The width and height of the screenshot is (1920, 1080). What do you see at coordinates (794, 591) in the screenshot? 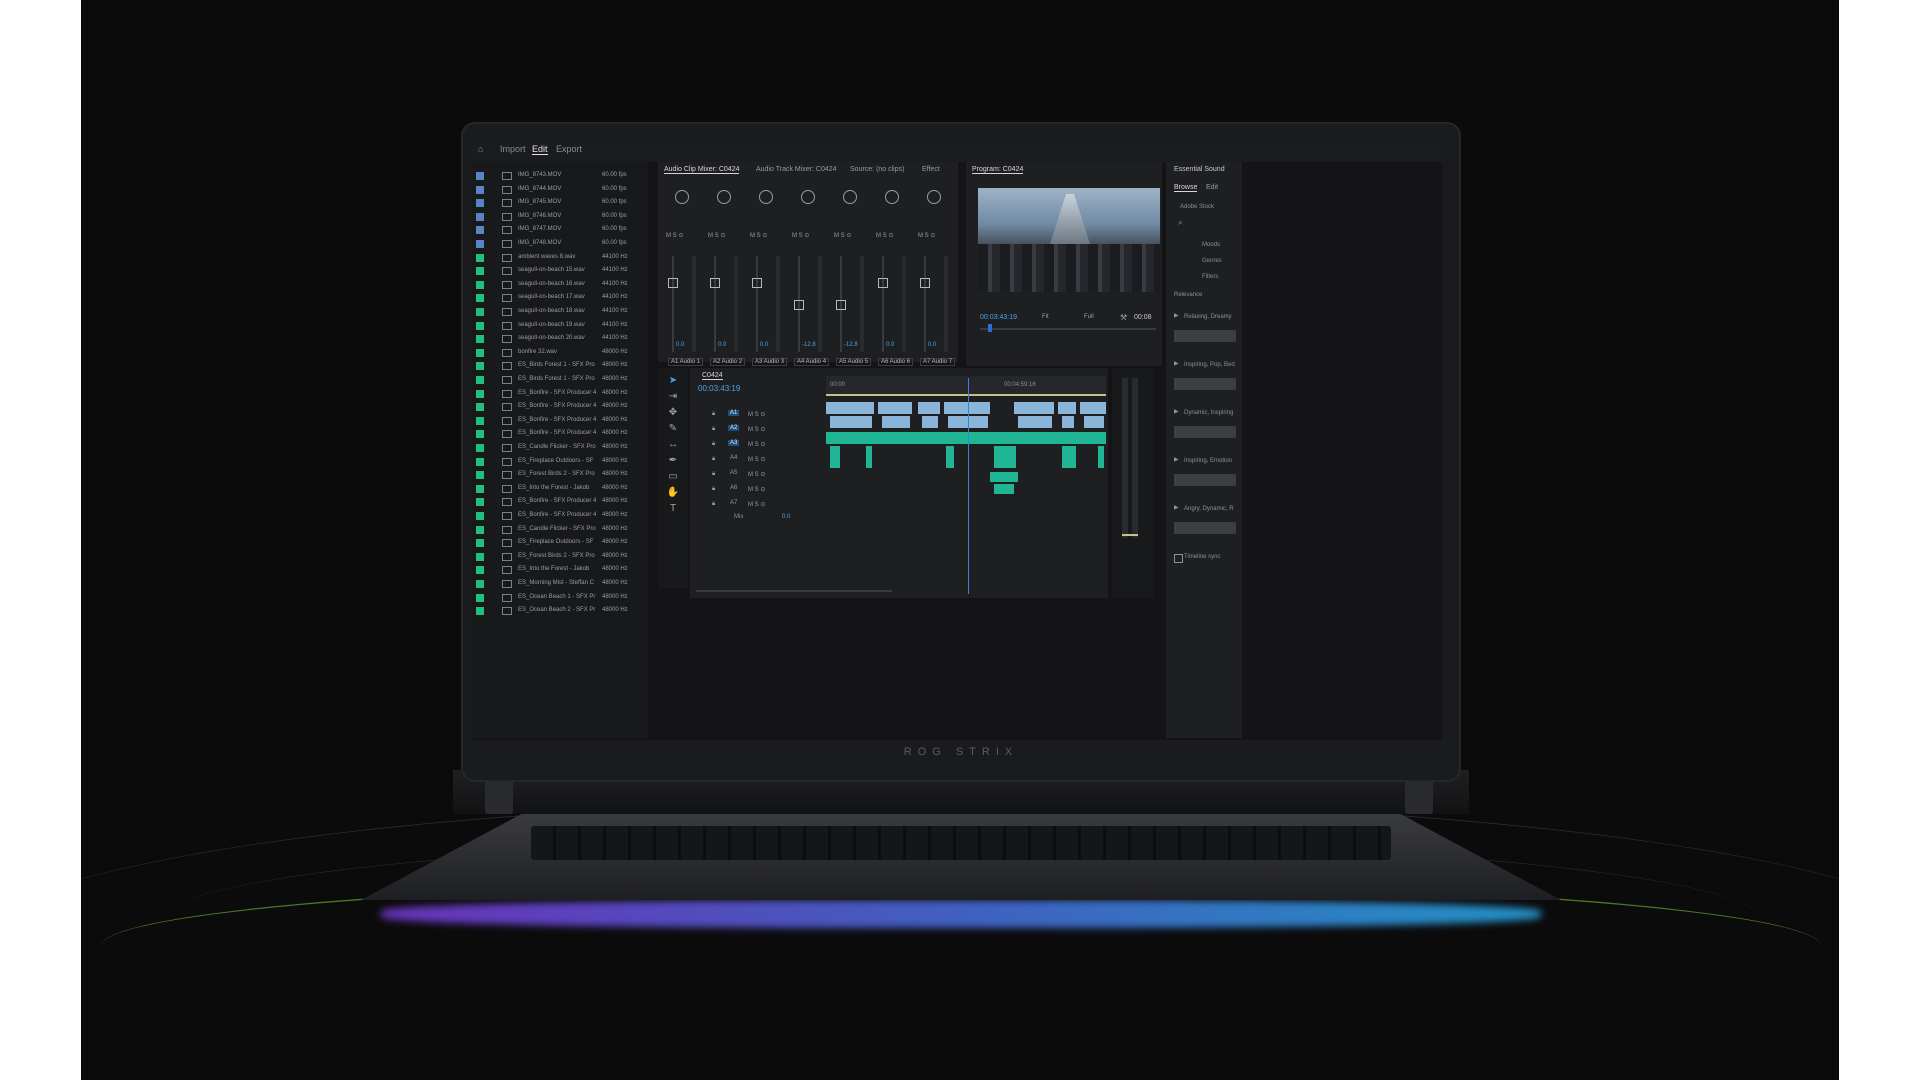
I see `timeline-scrollbar` at bounding box center [794, 591].